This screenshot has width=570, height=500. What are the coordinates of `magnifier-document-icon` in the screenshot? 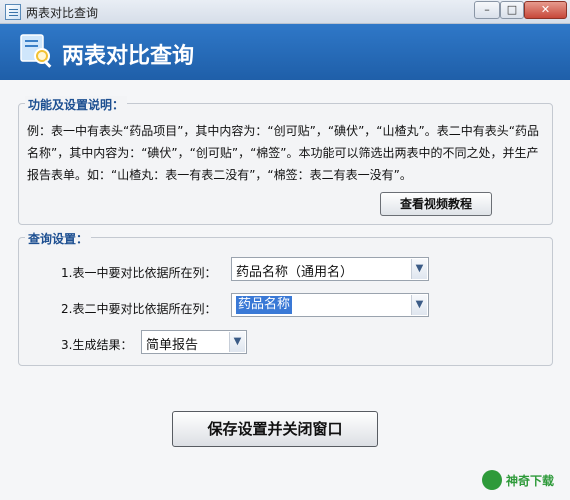 It's located at (36, 51).